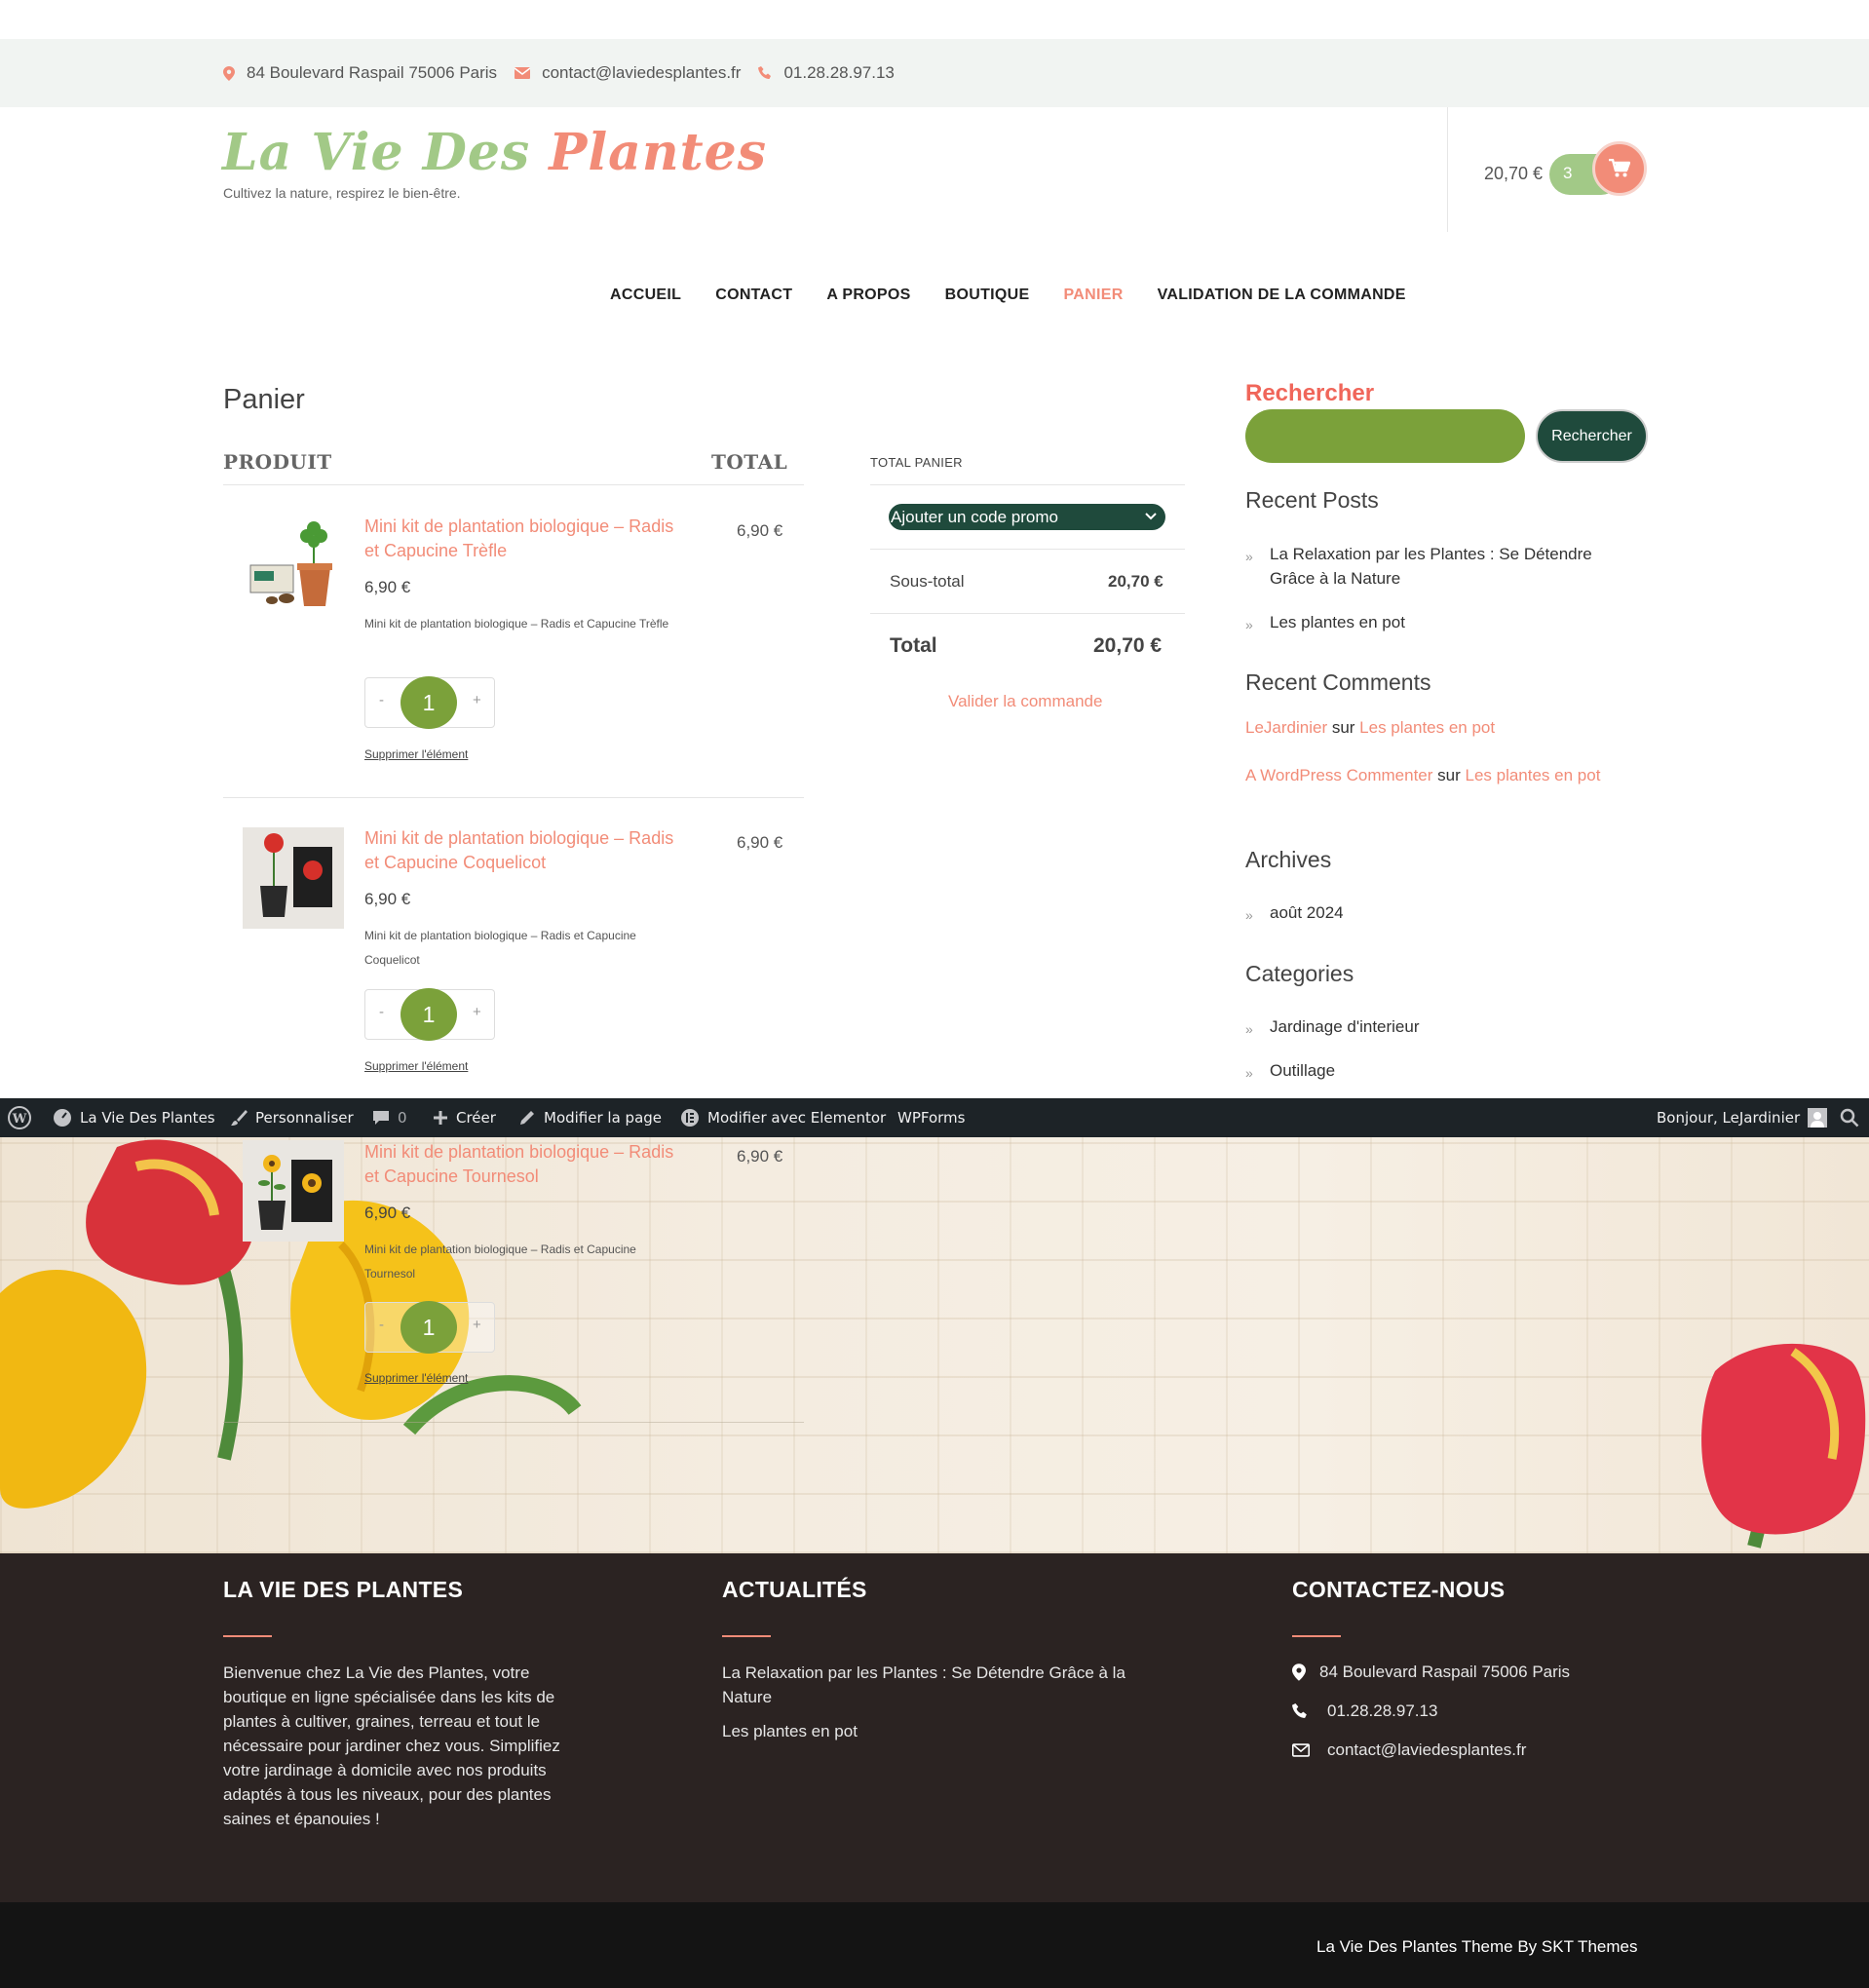 The height and width of the screenshot is (1988, 1869). Describe the element at coordinates (1290, 1072) in the screenshot. I see `category-item: » Outillage` at that location.